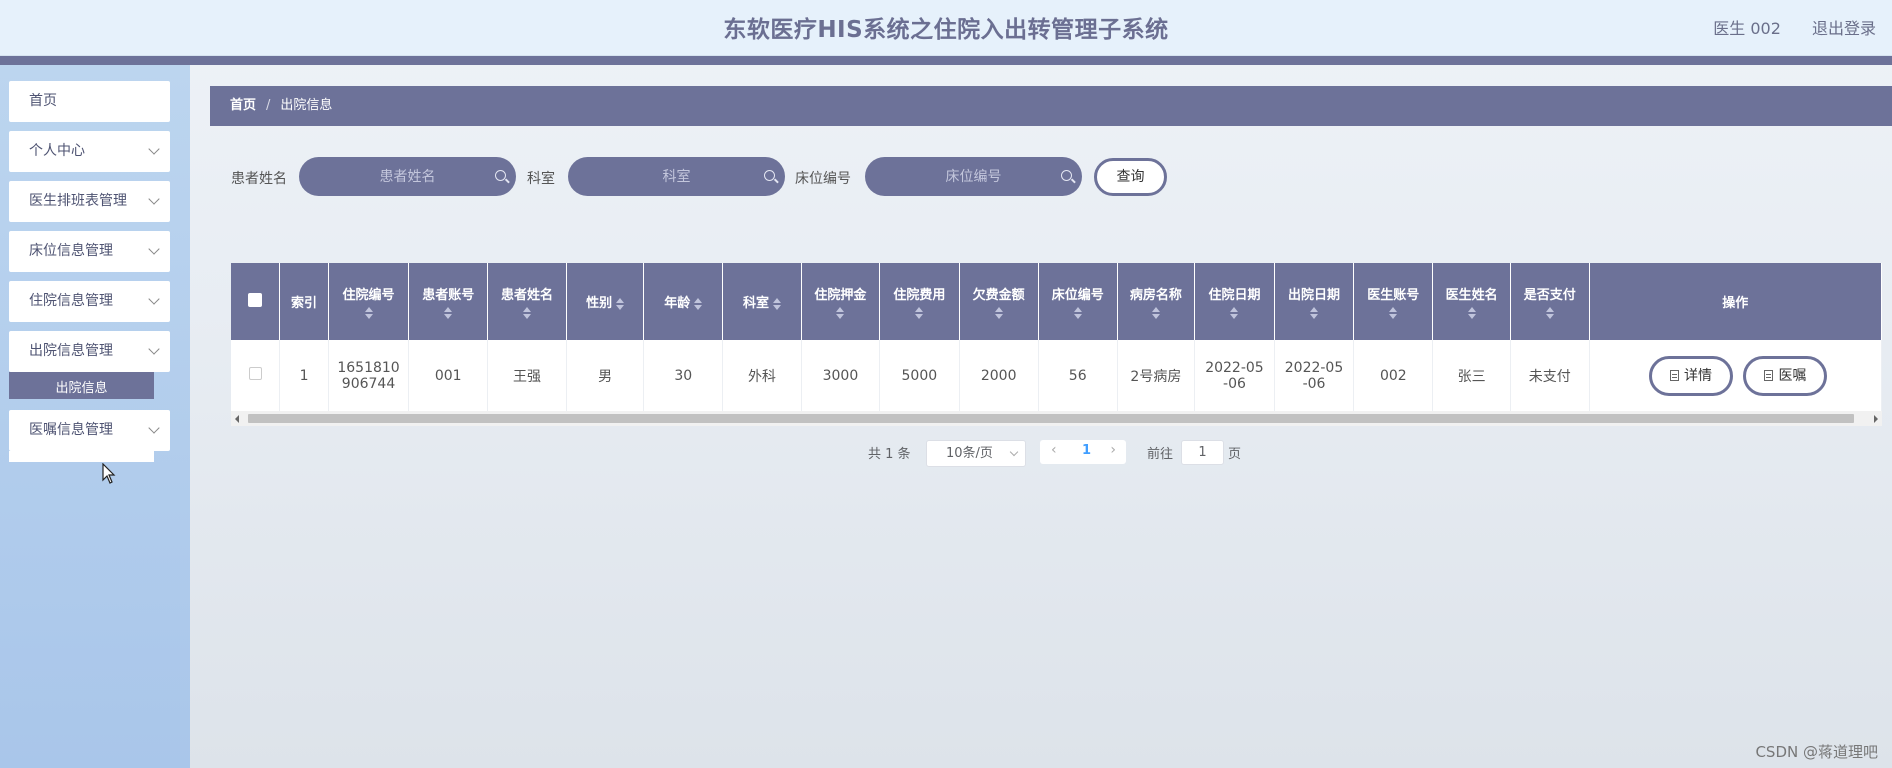 This screenshot has height=768, width=1892. Describe the element at coordinates (841, 301) in the screenshot. I see `column-header: 住院押金` at that location.